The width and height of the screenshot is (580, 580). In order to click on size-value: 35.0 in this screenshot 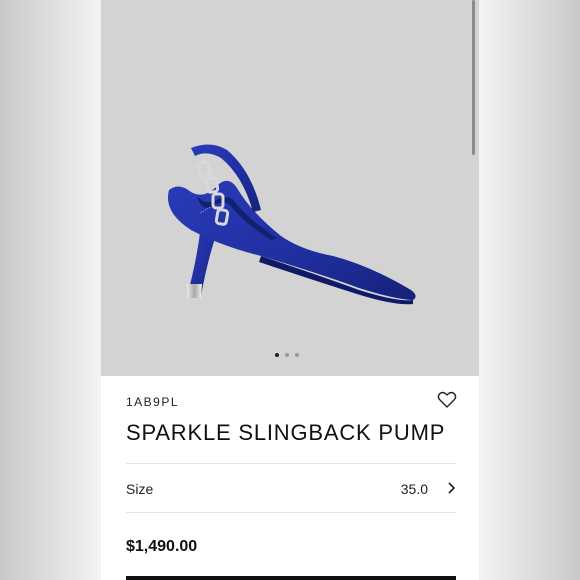, I will do `click(414, 489)`.